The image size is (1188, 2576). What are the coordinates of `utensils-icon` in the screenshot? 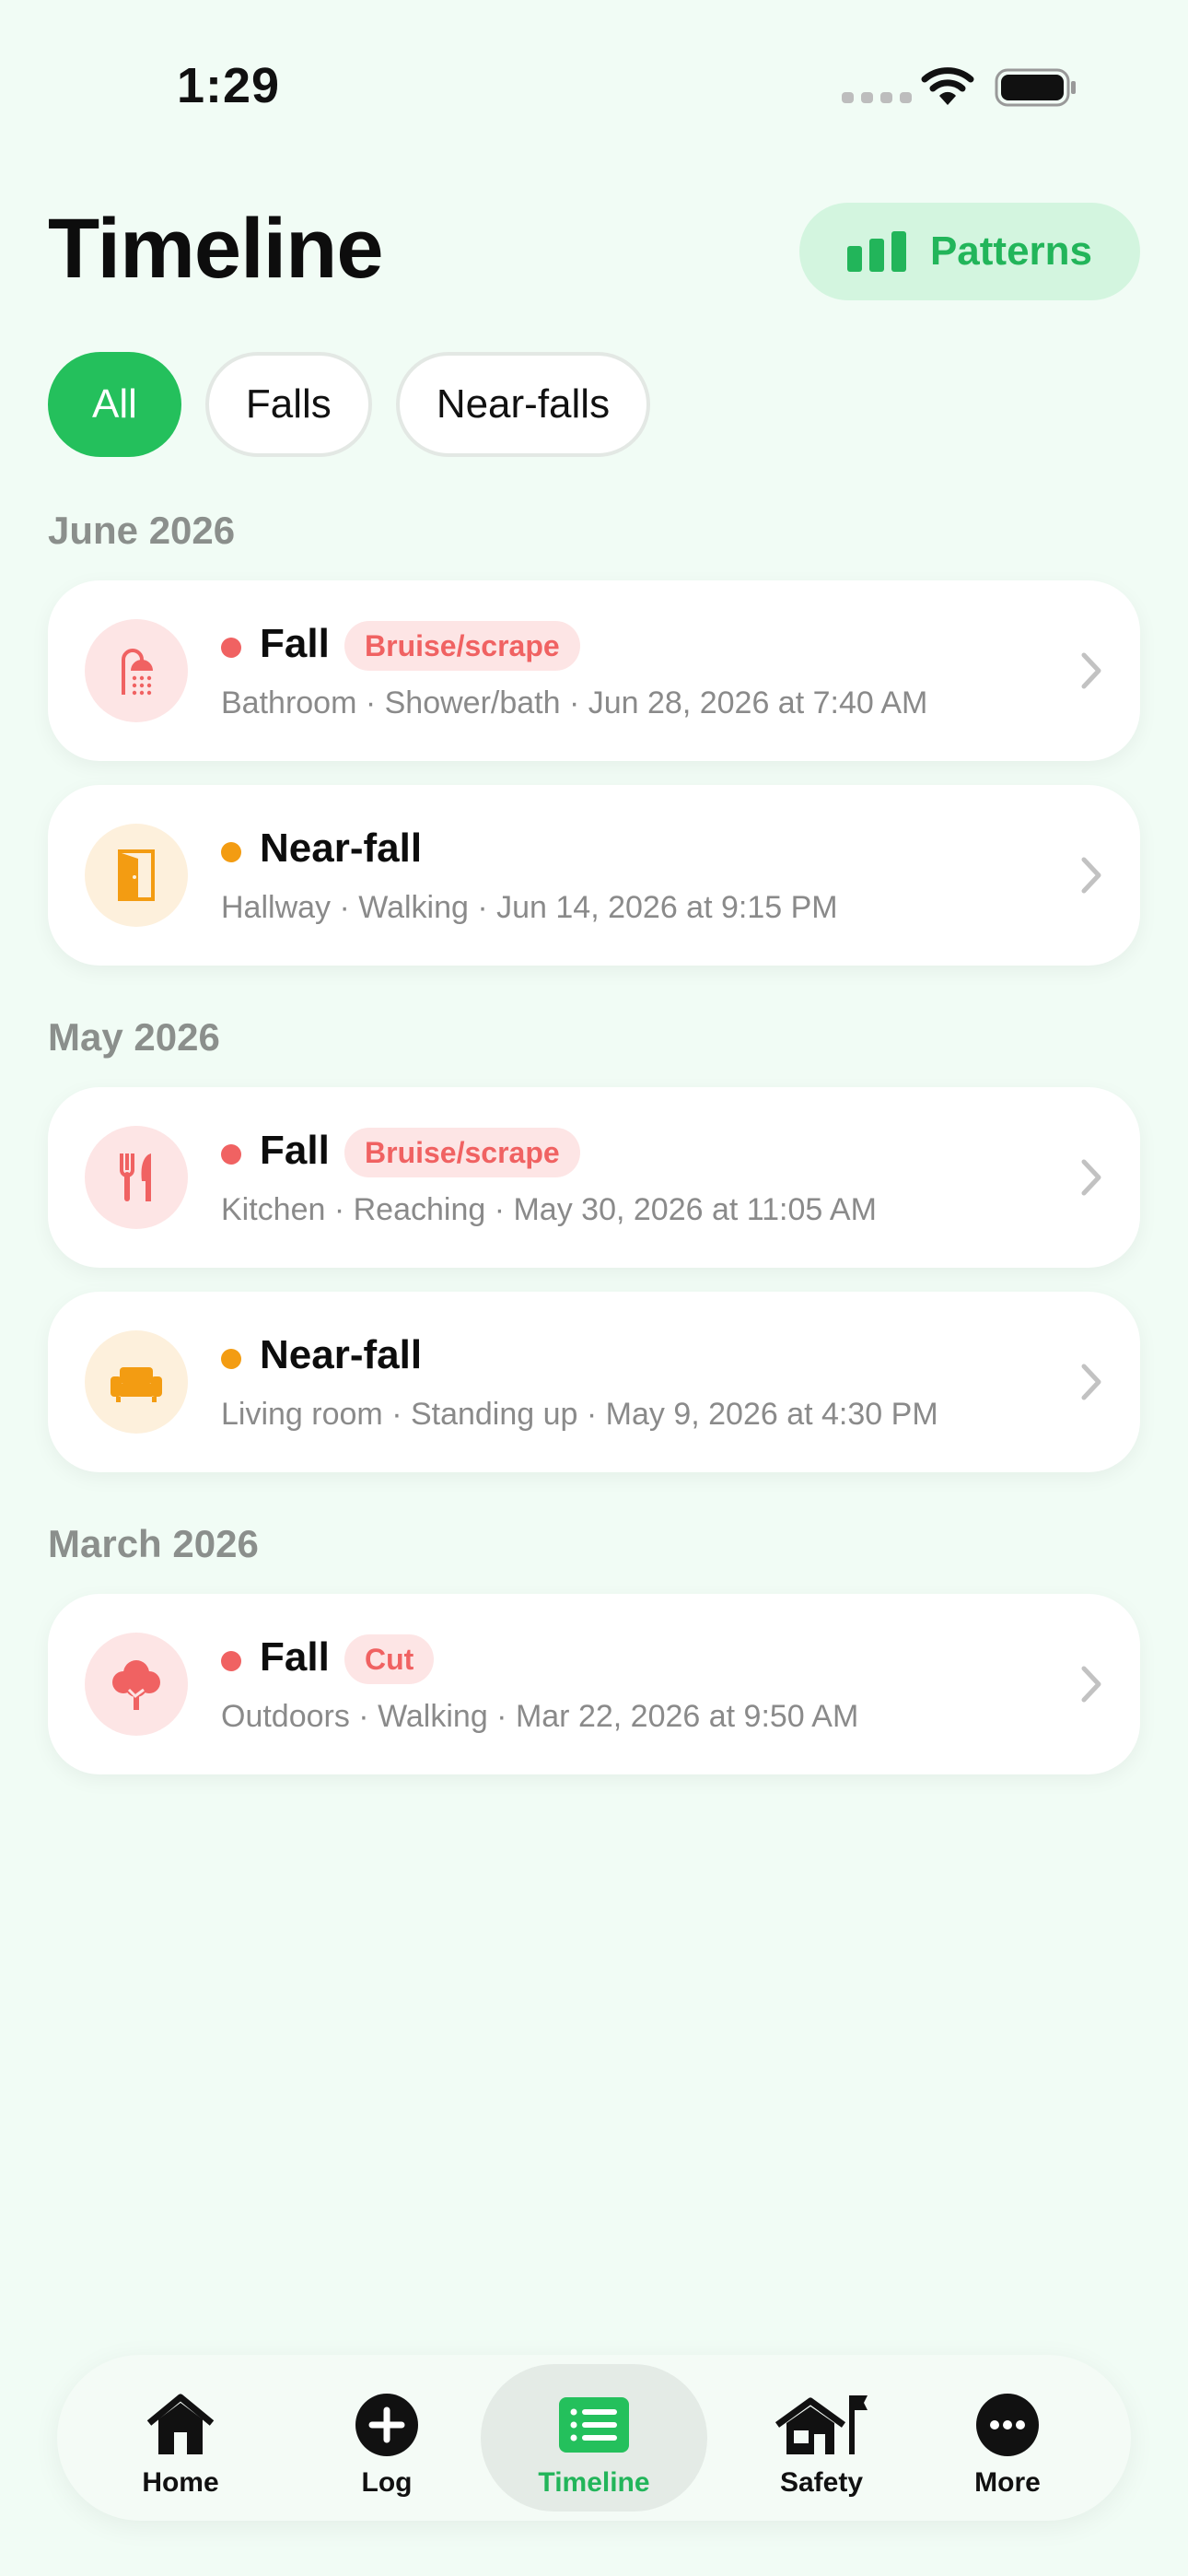 It's located at (135, 1177).